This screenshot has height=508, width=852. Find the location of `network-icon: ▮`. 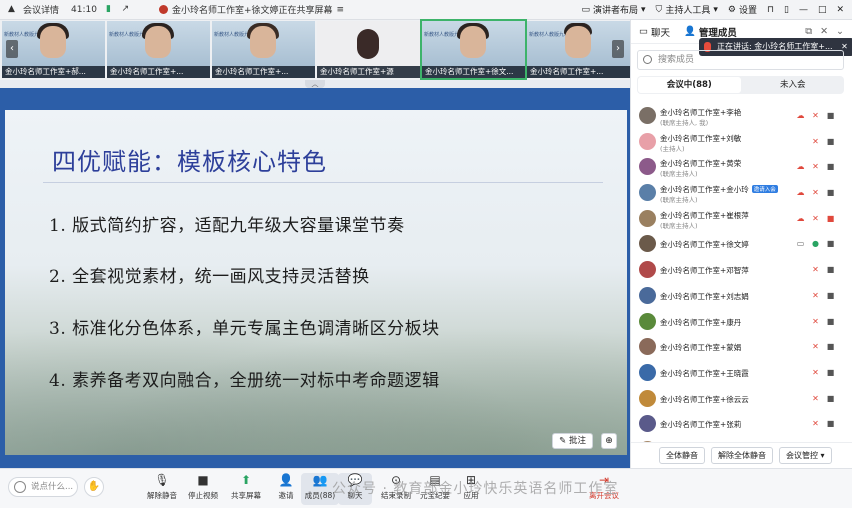

network-icon: ▮ is located at coordinates (108, 9).